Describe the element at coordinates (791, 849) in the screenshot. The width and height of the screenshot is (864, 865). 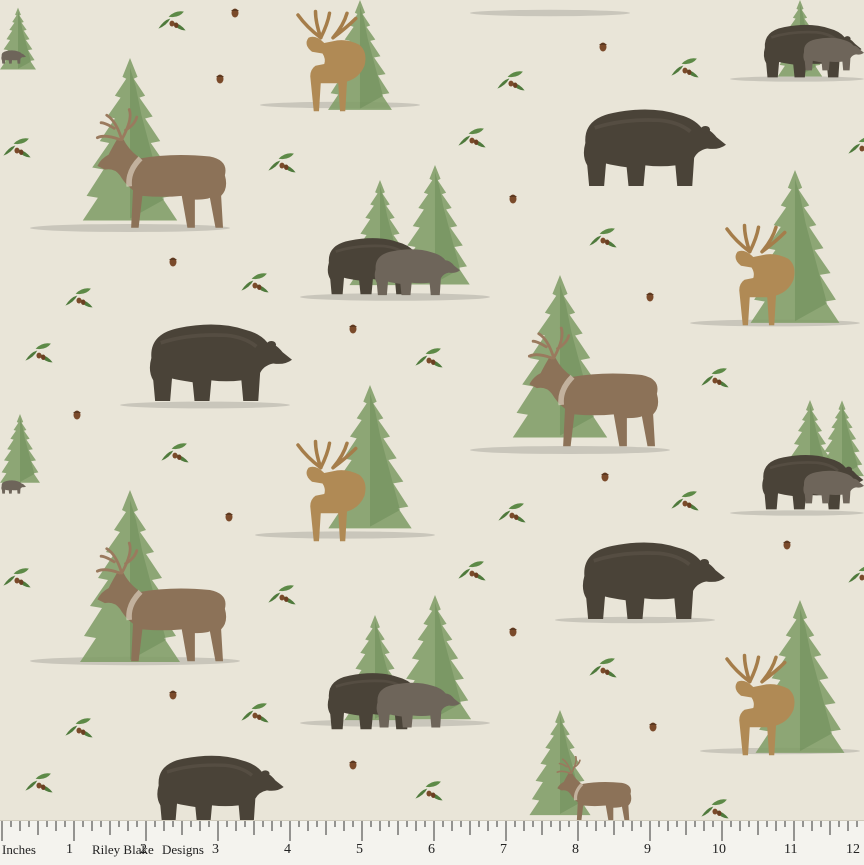
I see `ruler-number-11: 11` at that location.